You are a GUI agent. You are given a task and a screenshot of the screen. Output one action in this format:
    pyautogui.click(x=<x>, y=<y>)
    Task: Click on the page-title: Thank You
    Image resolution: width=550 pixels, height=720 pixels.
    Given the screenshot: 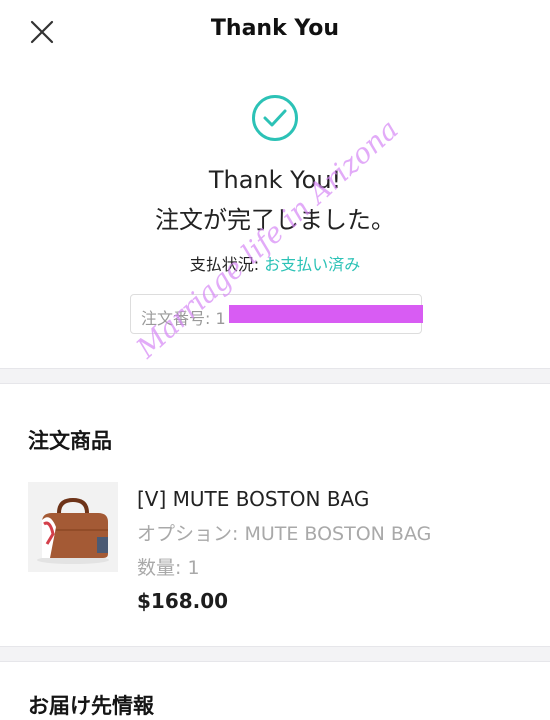 What is the action you would take?
    pyautogui.click(x=275, y=28)
    